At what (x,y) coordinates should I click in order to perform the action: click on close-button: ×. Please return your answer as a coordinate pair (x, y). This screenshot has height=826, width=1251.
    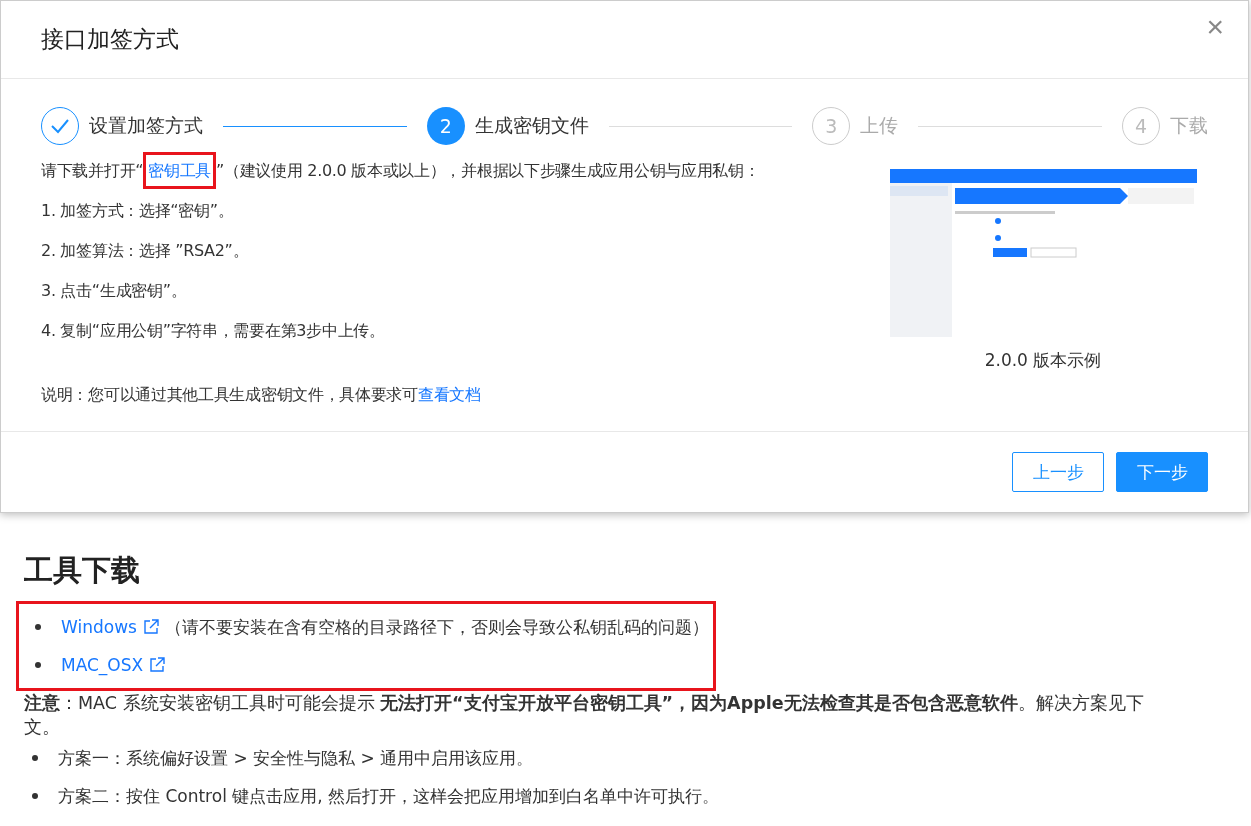
    Looking at the image, I should click on (1215, 26).